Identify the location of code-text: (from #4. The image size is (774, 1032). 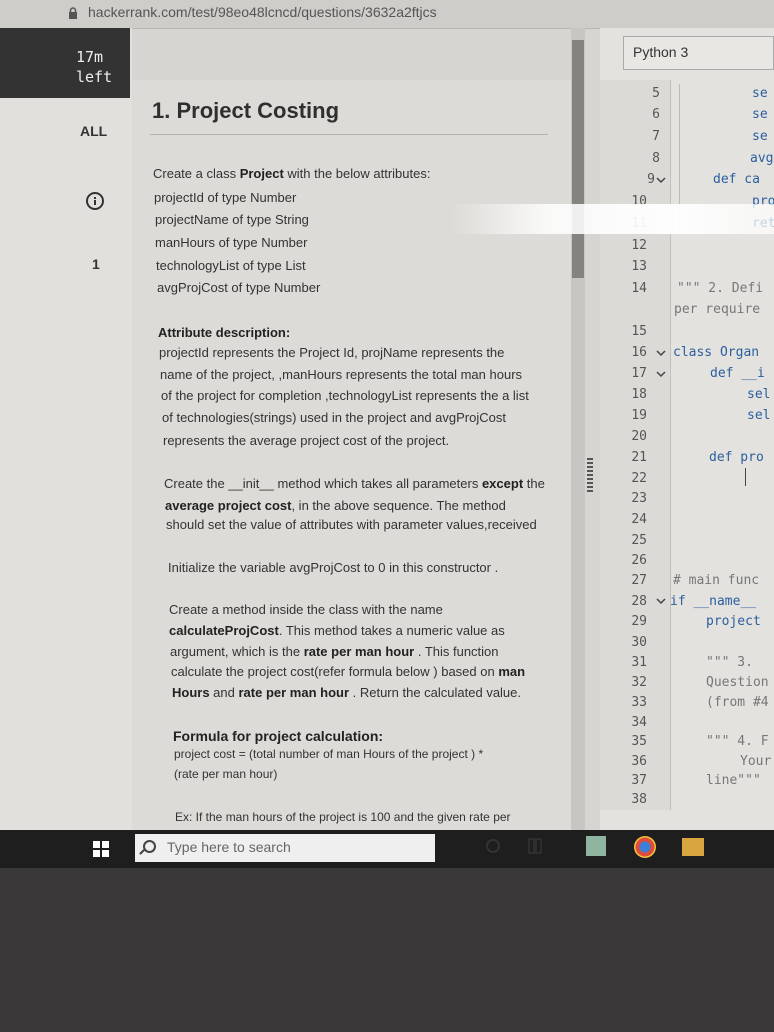
(737, 702).